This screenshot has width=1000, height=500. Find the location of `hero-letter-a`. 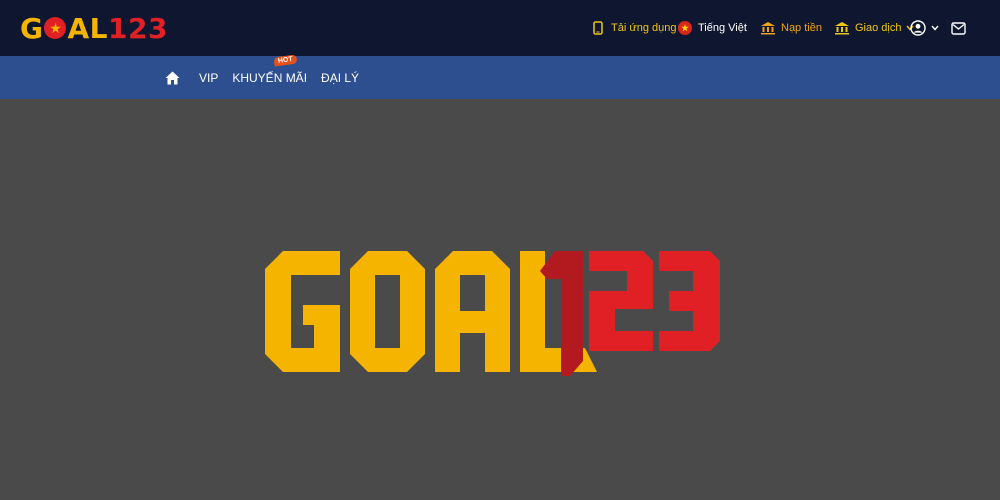

hero-letter-a is located at coordinates (472, 311).